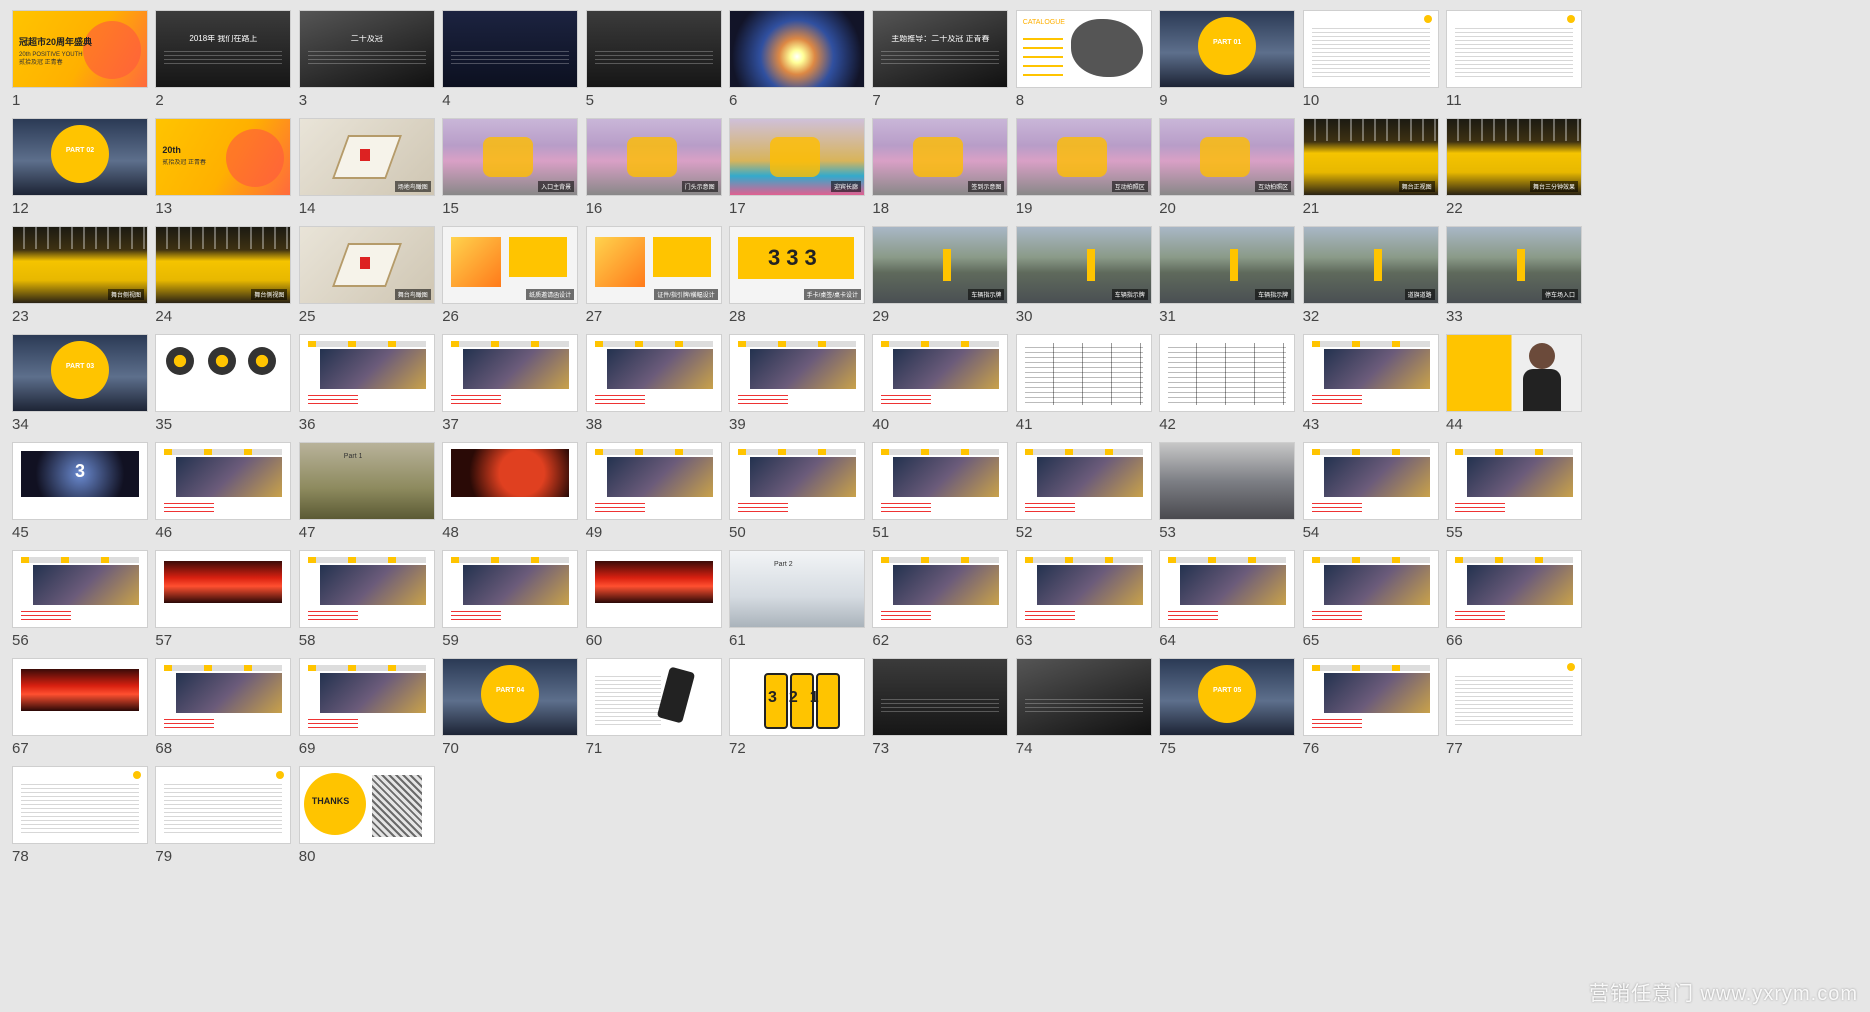  Describe the element at coordinates (1227, 491) in the screenshot. I see `slide-thumbnail-53: 53` at that location.